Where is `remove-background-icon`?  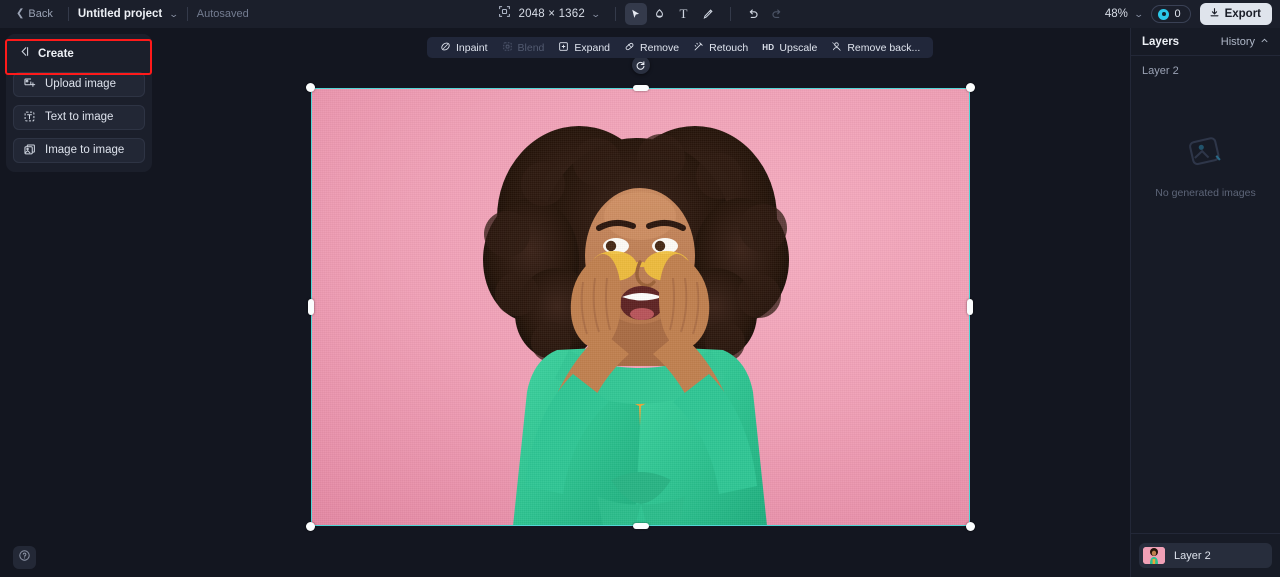
remove-background-icon is located at coordinates (836, 48).